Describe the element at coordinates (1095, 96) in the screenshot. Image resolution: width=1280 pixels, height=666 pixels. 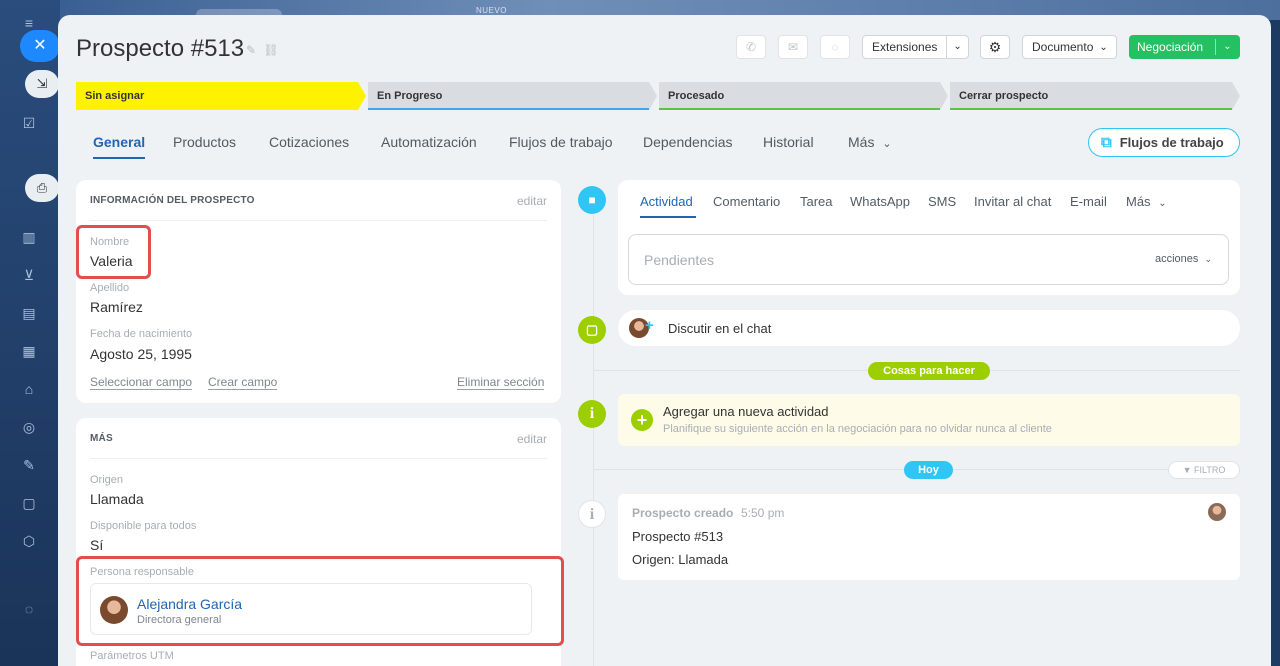
I see `stage-close: Cerrar prospecto` at that location.